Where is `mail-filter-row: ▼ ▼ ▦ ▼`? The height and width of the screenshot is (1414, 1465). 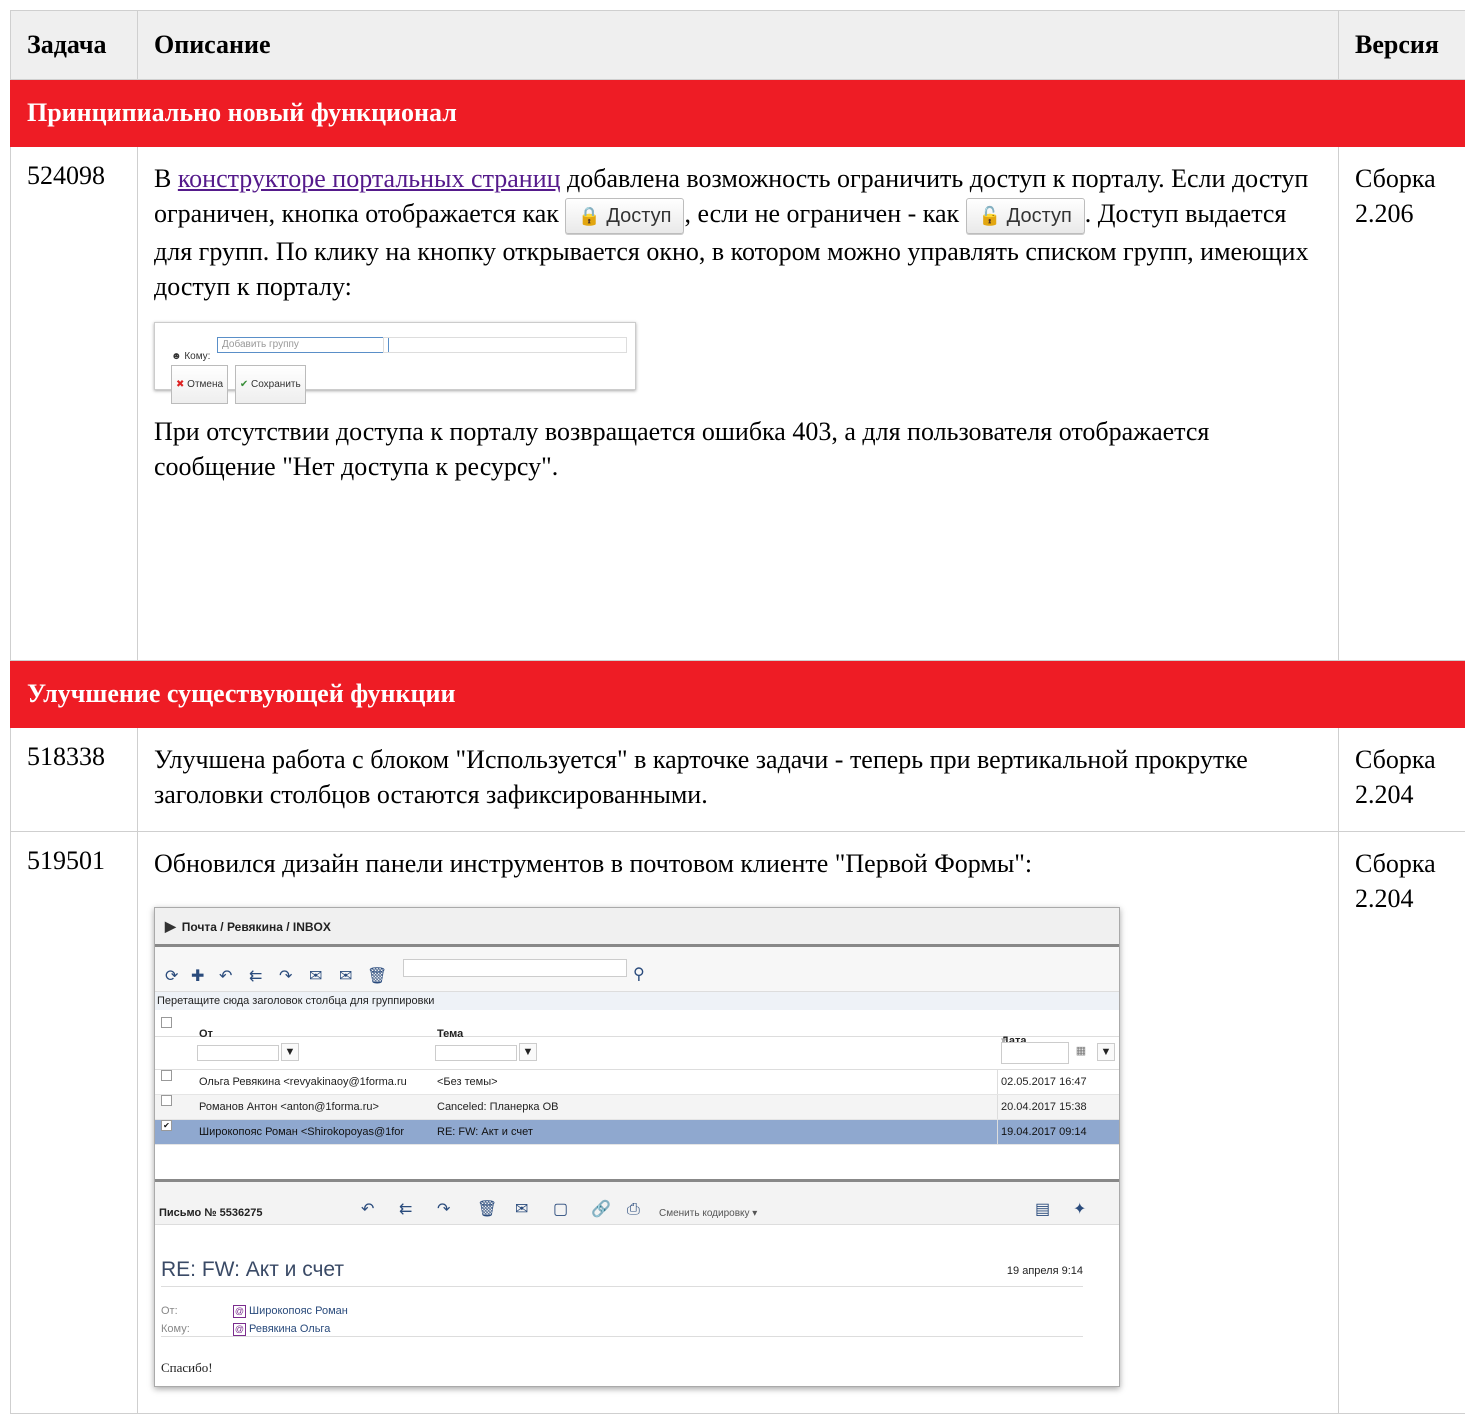
mail-filter-row: ▼ ▼ ▦ ▼ is located at coordinates (637, 1053).